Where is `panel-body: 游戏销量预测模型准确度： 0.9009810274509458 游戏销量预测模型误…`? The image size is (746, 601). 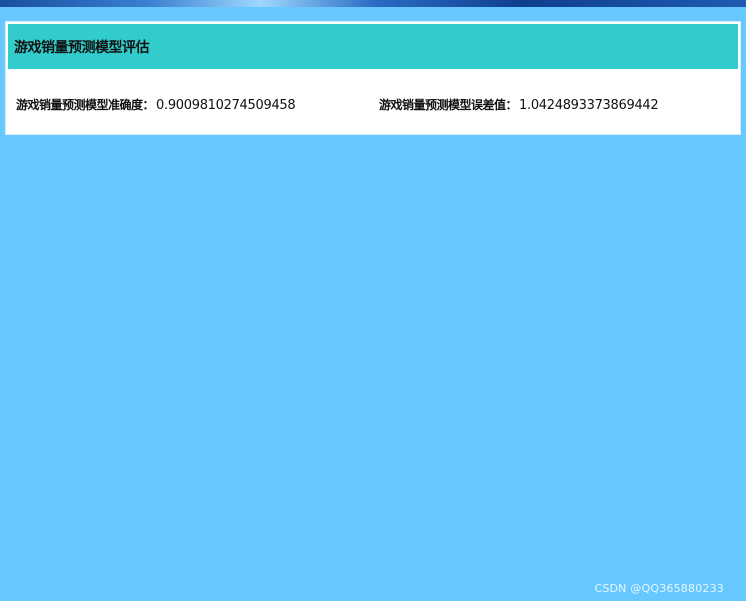 panel-body: 游戏销量预测模型准确度： 0.9009810274509458 游戏销量预测模型误… is located at coordinates (373, 99).